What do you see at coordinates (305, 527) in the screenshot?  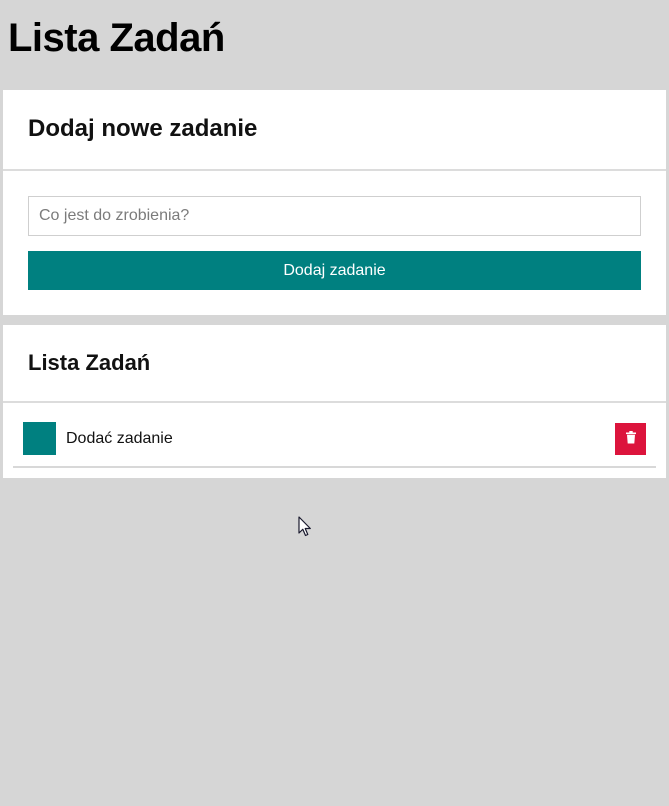 I see `mouse-cursor-icon` at bounding box center [305, 527].